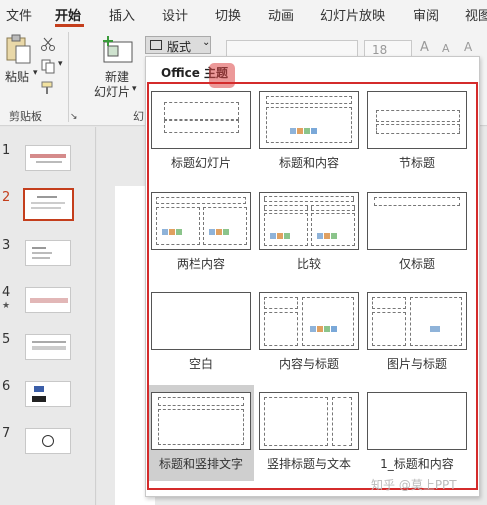 The width and height of the screenshot is (487, 505). I want to click on layout-button-label: 版式, so click(179, 47).